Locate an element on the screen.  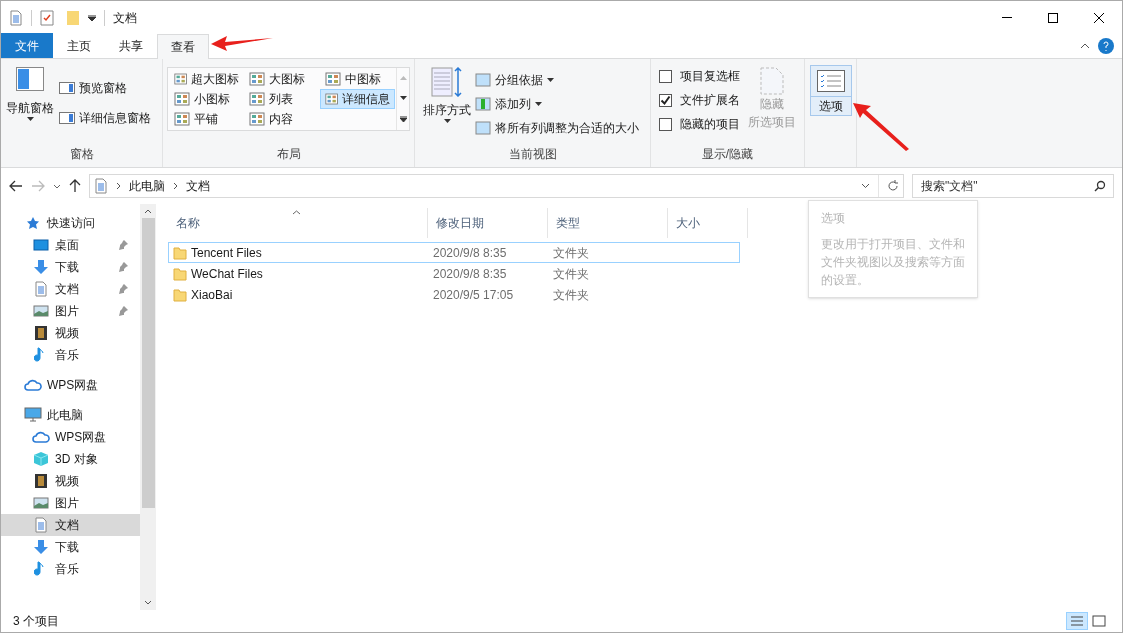
nav-item-label: 图片 is located at coordinates (67, 311).